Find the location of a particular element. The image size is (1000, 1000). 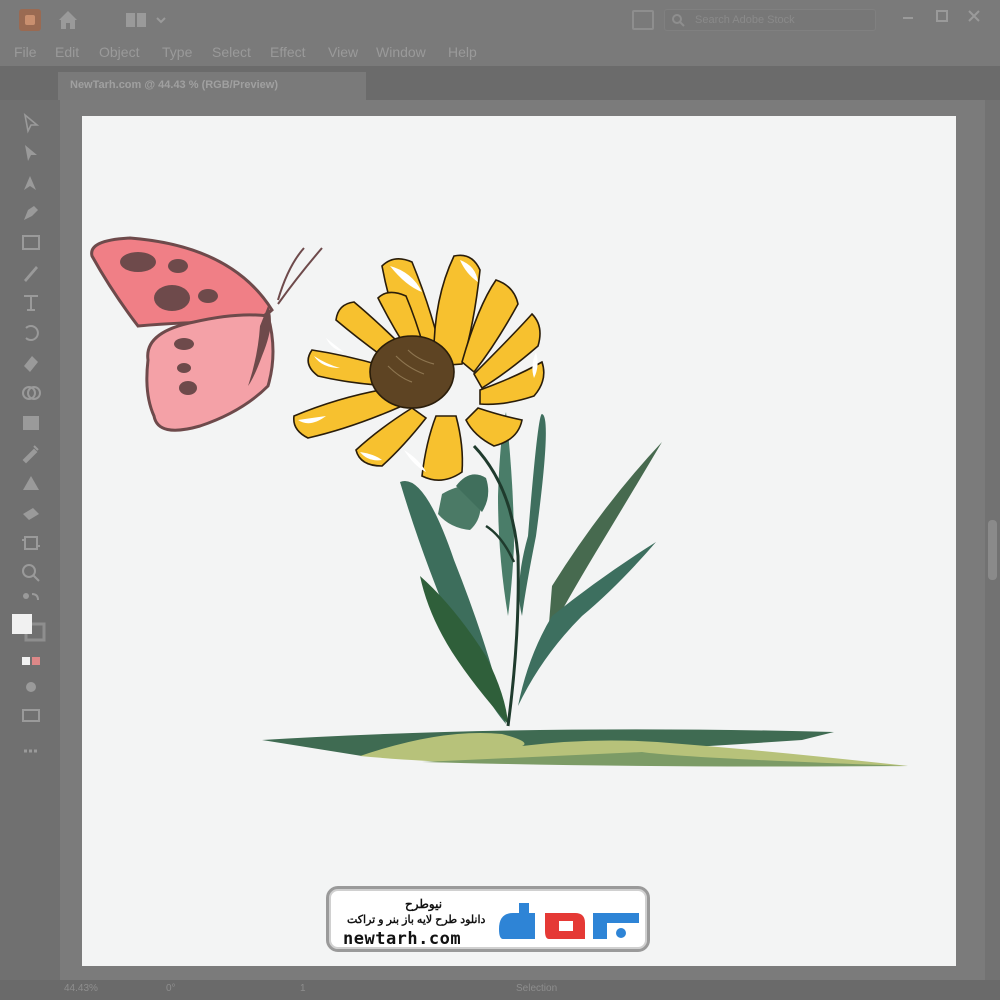

butterfly is located at coordinates (206, 334).